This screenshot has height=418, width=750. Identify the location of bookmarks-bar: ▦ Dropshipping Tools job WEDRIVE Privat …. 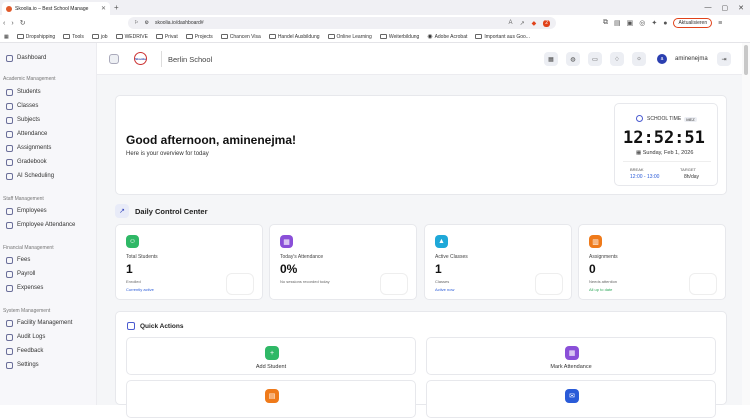
(375, 37).